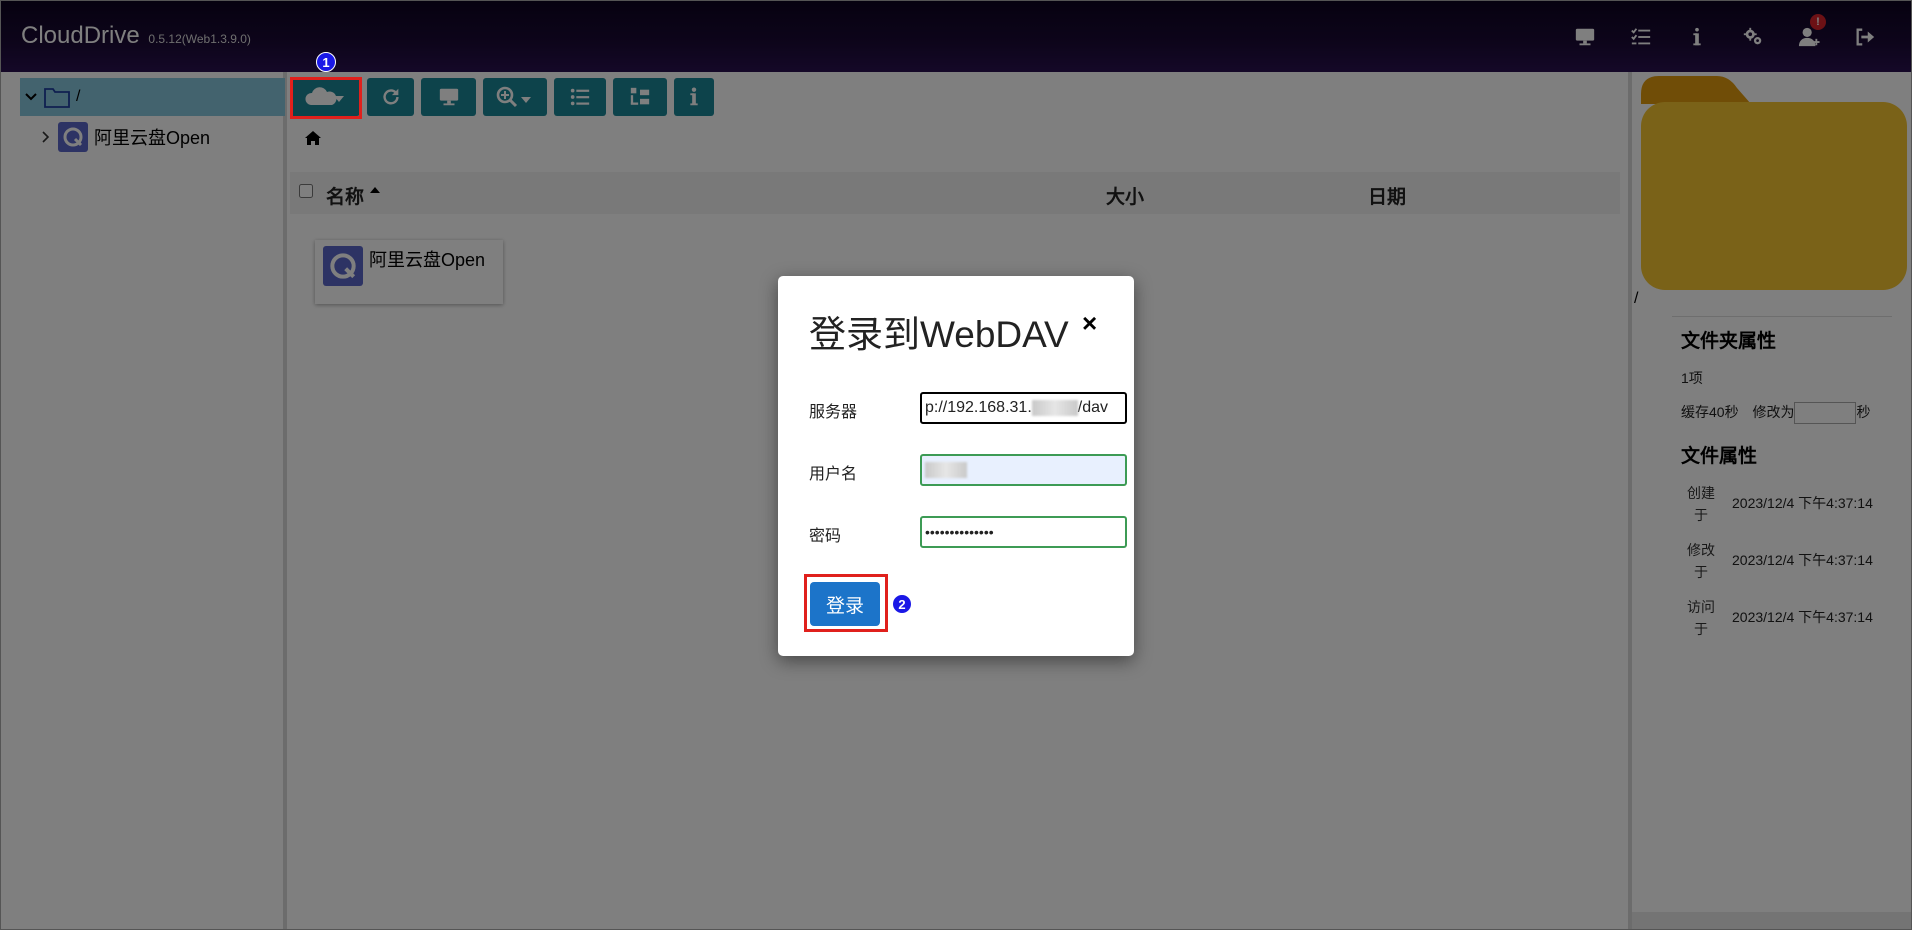 The width and height of the screenshot is (1912, 930). I want to click on password-input: ••••••••••••••, so click(1023, 532).